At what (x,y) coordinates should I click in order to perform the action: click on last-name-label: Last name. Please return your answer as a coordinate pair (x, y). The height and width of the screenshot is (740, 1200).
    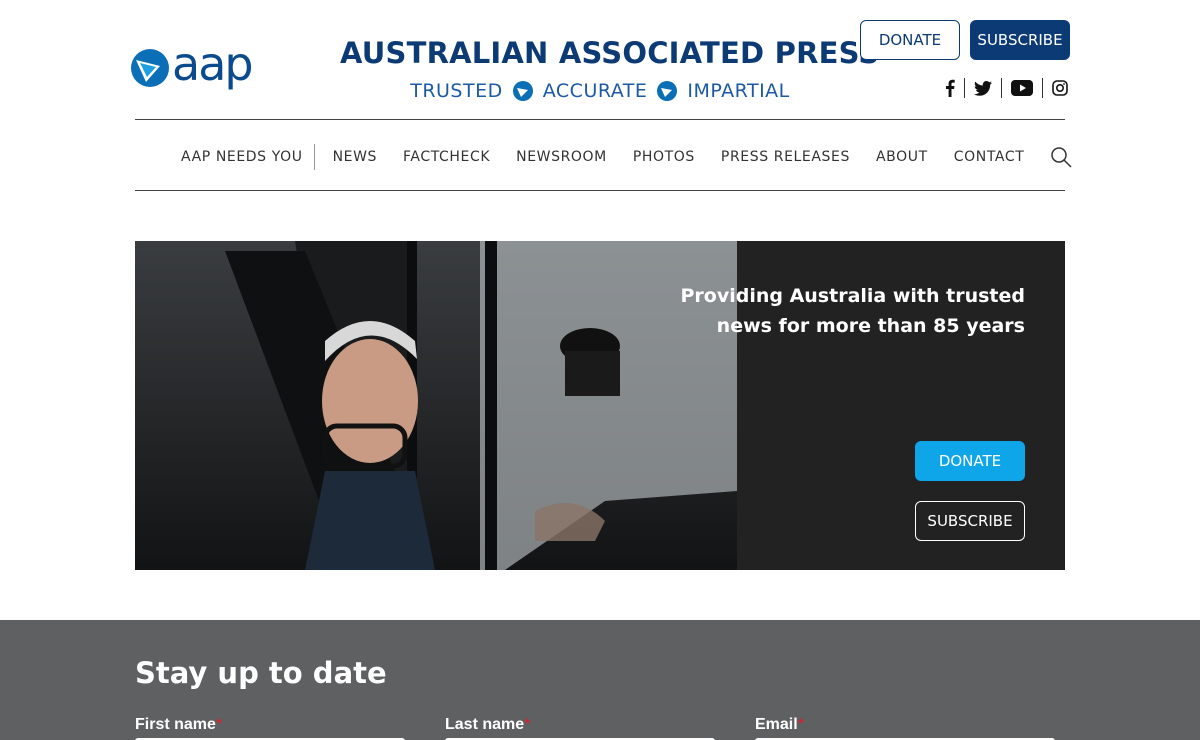
    Looking at the image, I should click on (485, 724).